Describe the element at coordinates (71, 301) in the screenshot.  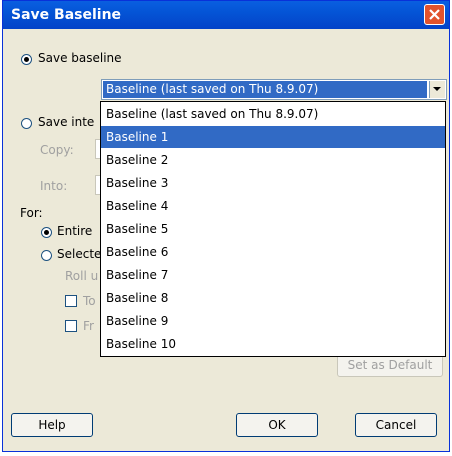
I see `to-all-summary-checkbox` at that location.